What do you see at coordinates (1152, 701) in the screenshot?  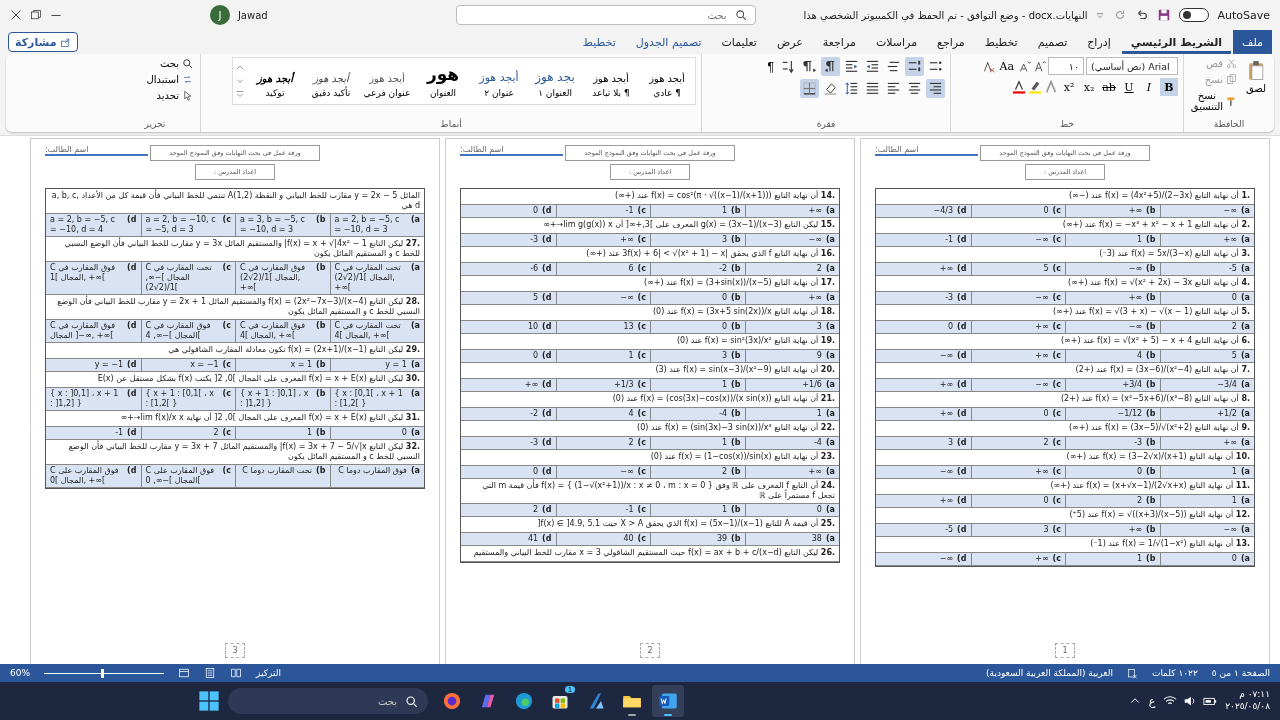 I see `keyboard-language: ع` at bounding box center [1152, 701].